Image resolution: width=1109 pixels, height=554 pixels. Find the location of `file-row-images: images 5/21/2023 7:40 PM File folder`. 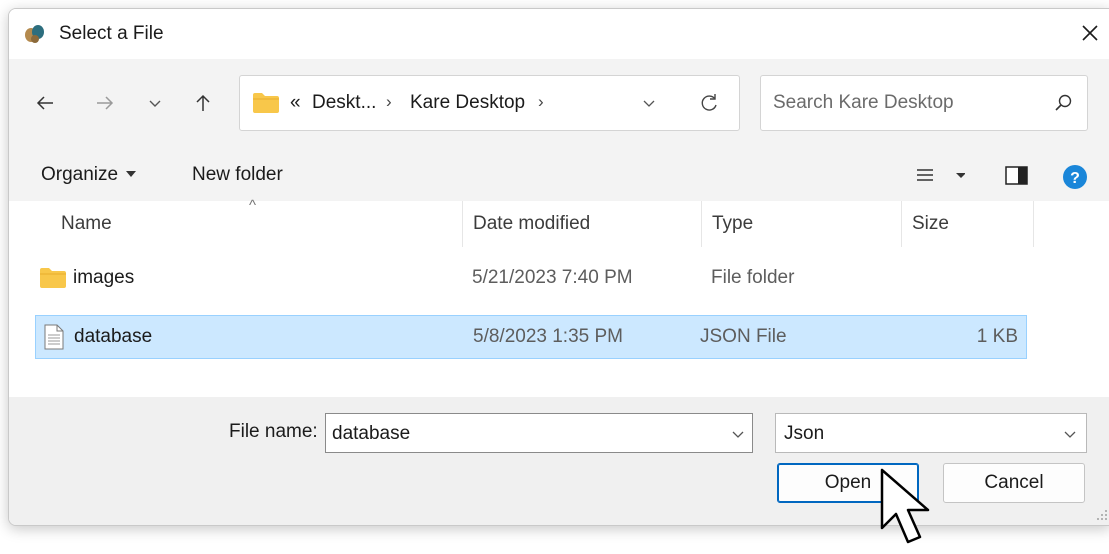

file-row-images: images 5/21/2023 7:40 PM File folder is located at coordinates (531, 278).